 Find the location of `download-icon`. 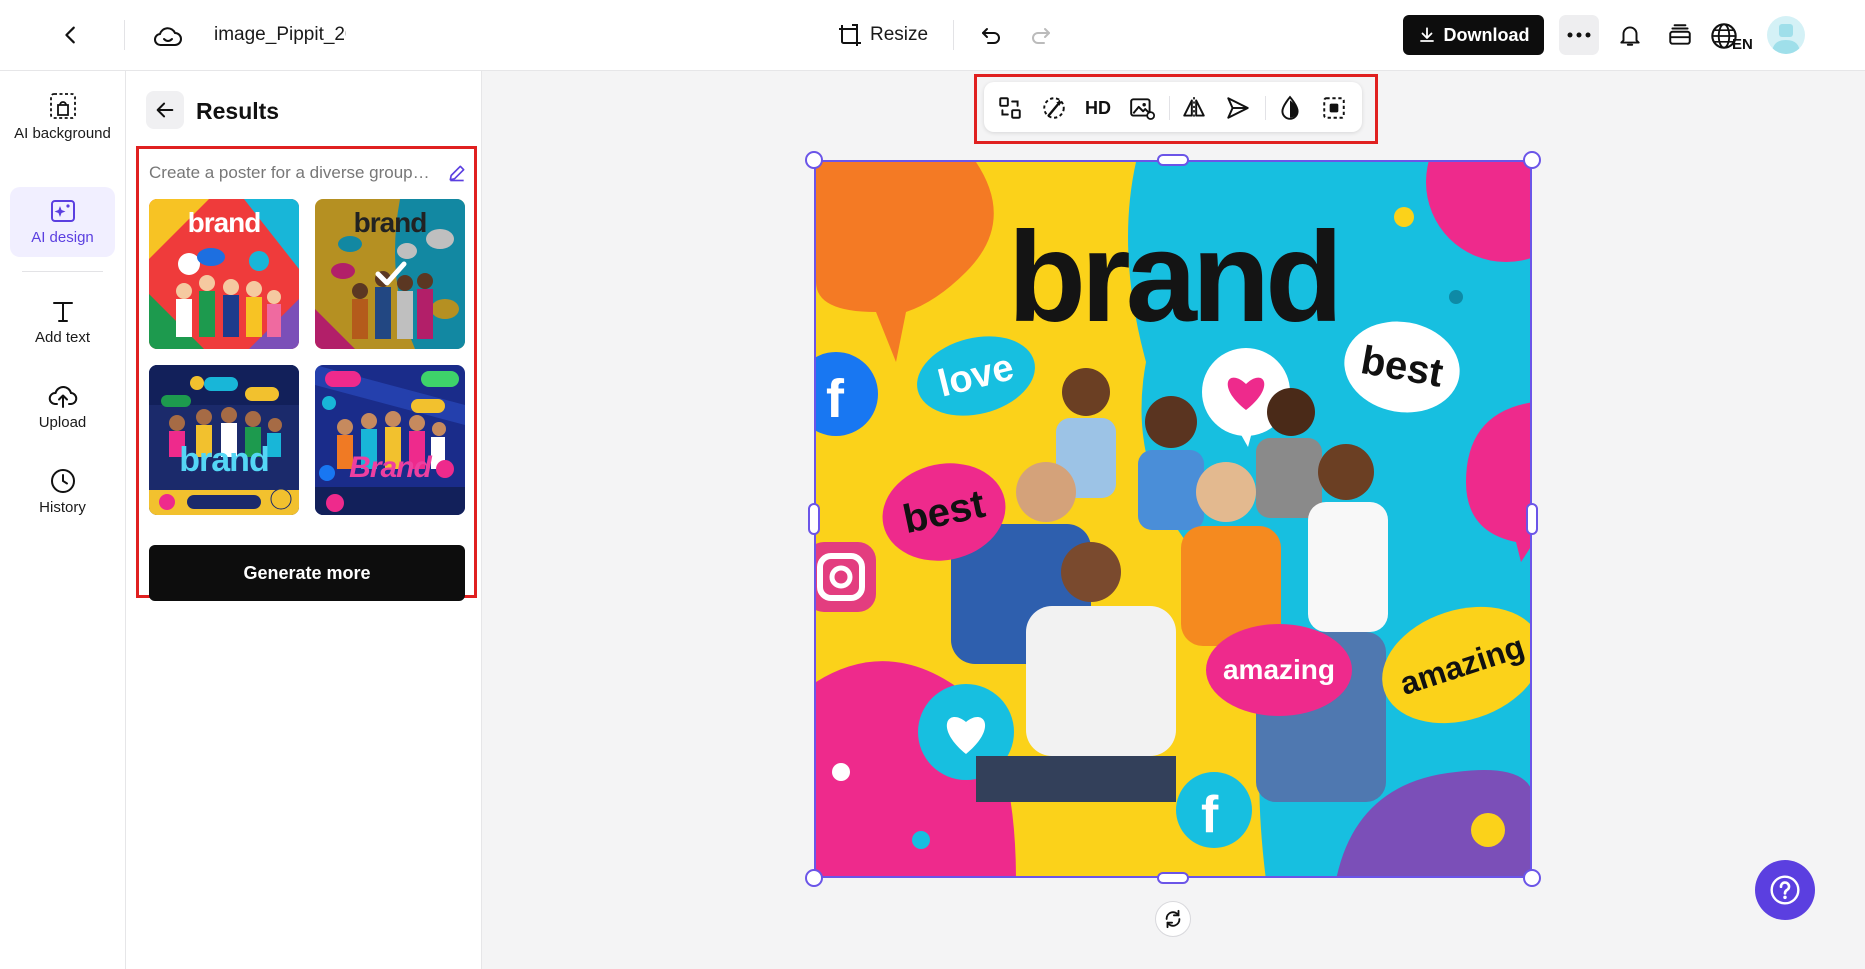

download-icon is located at coordinates (1426, 34).